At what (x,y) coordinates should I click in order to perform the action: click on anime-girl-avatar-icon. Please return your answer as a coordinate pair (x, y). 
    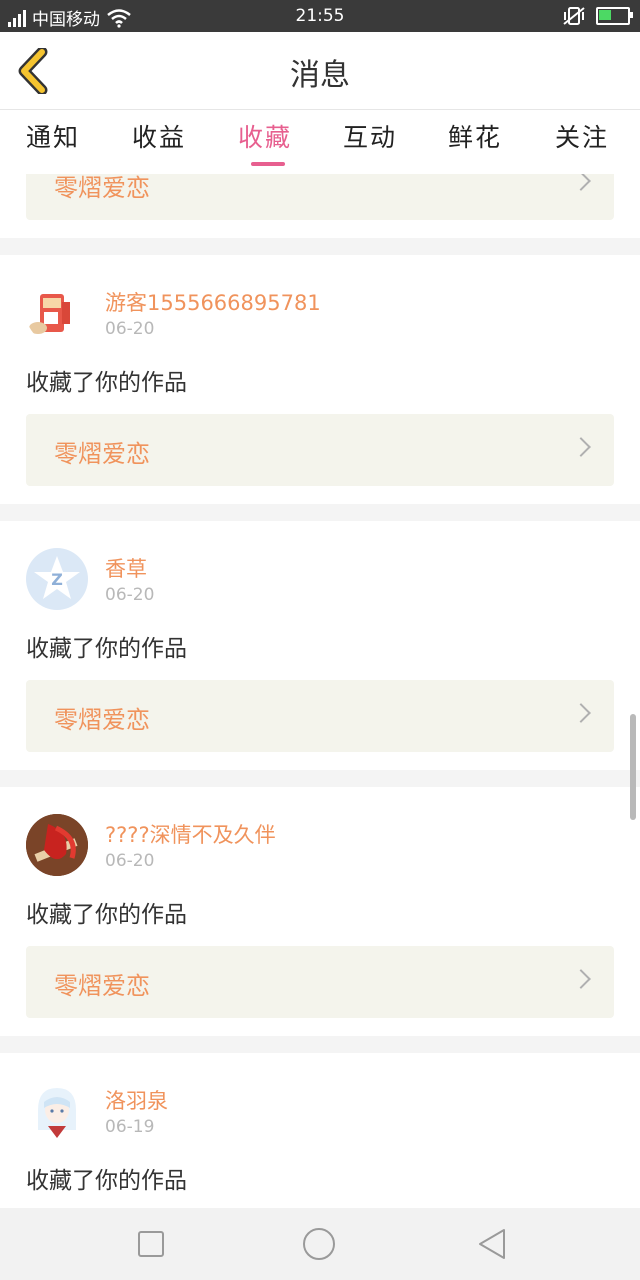
    Looking at the image, I should click on (57, 1113).